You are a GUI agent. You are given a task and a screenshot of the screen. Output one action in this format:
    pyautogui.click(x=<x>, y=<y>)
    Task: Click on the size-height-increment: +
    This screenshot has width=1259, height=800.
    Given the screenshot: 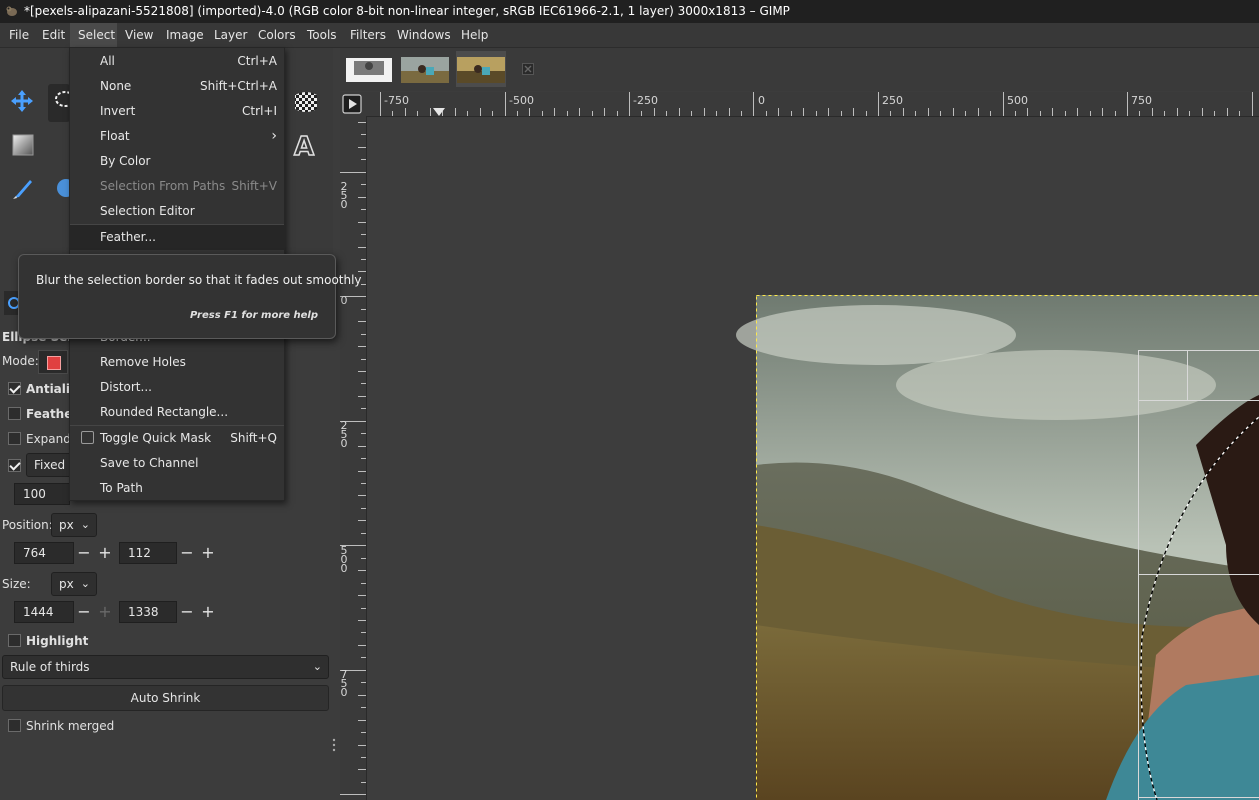 What is the action you would take?
    pyautogui.click(x=208, y=612)
    